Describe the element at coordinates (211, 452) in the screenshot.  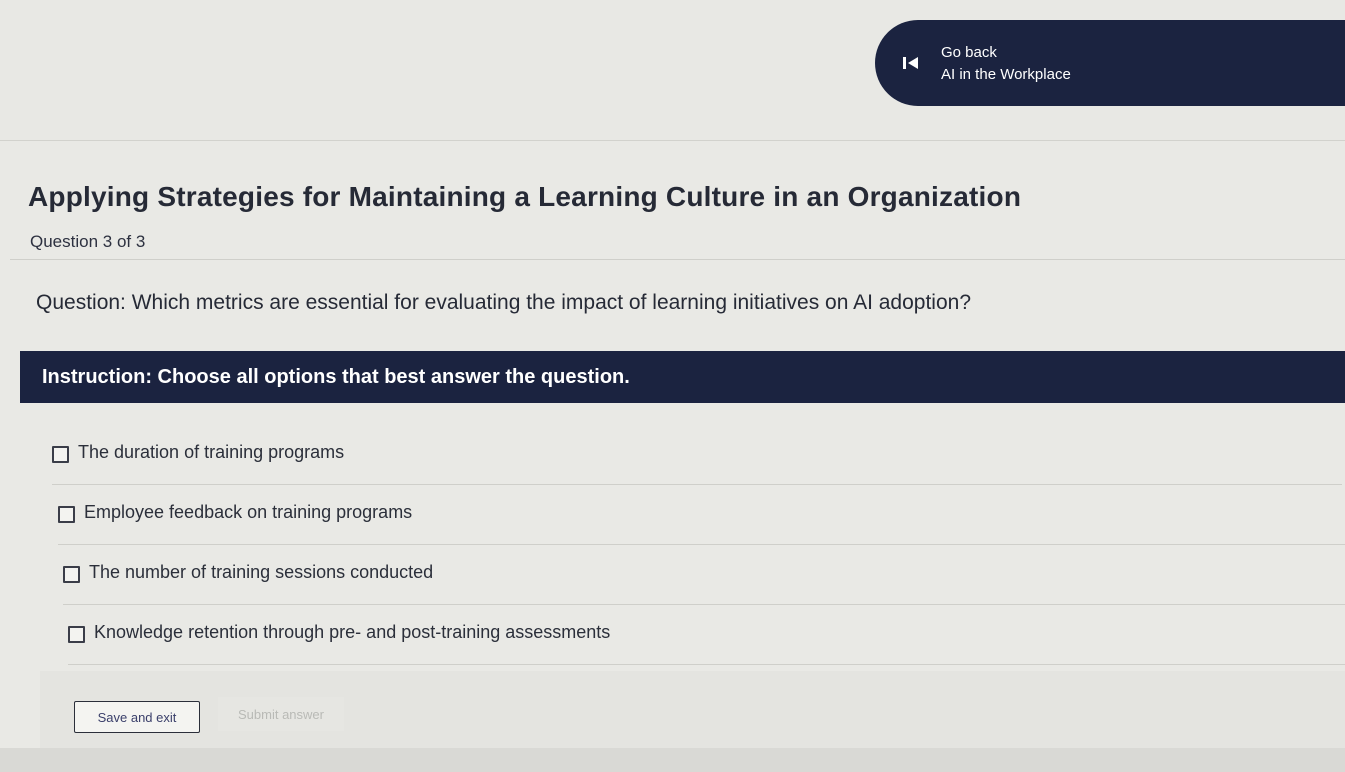
I see `answer-option-label: The duration of training programs` at that location.